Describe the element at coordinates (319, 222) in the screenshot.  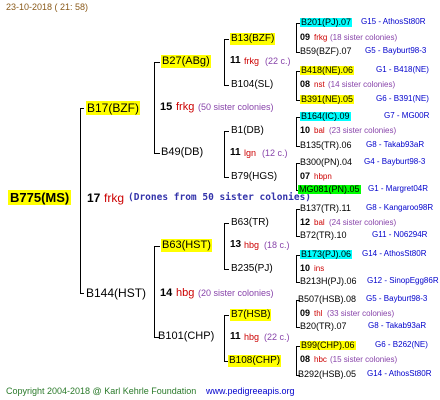
I see `gen4-pair-breed: bal` at that location.